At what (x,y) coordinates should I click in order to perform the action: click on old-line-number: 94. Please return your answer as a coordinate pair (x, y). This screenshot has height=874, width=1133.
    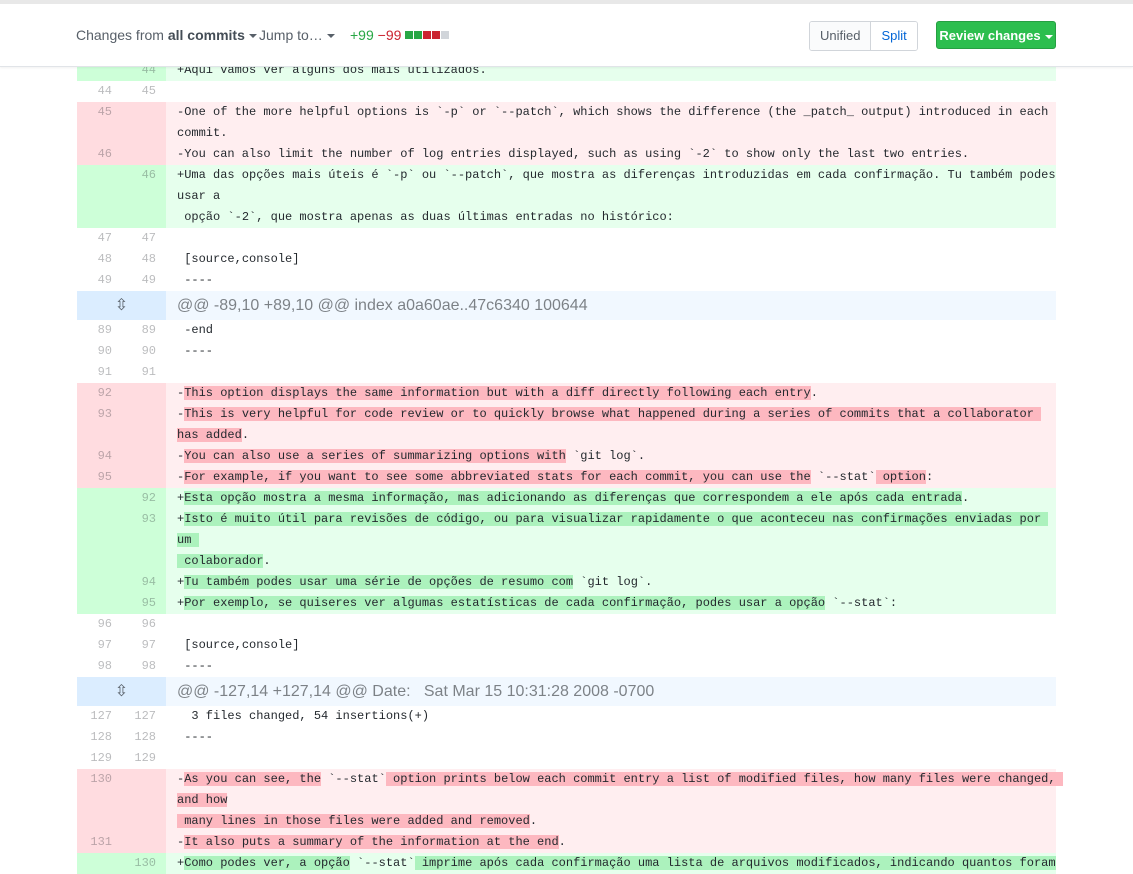
    Looking at the image, I should click on (94, 456).